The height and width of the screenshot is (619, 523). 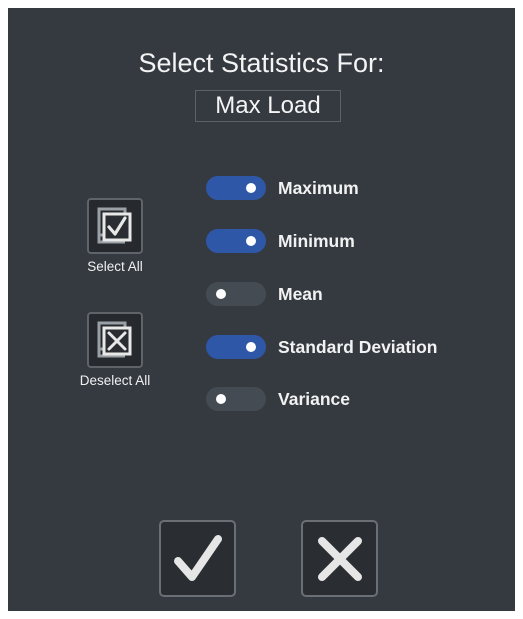 I want to click on toggle-variance, so click(x=236, y=399).